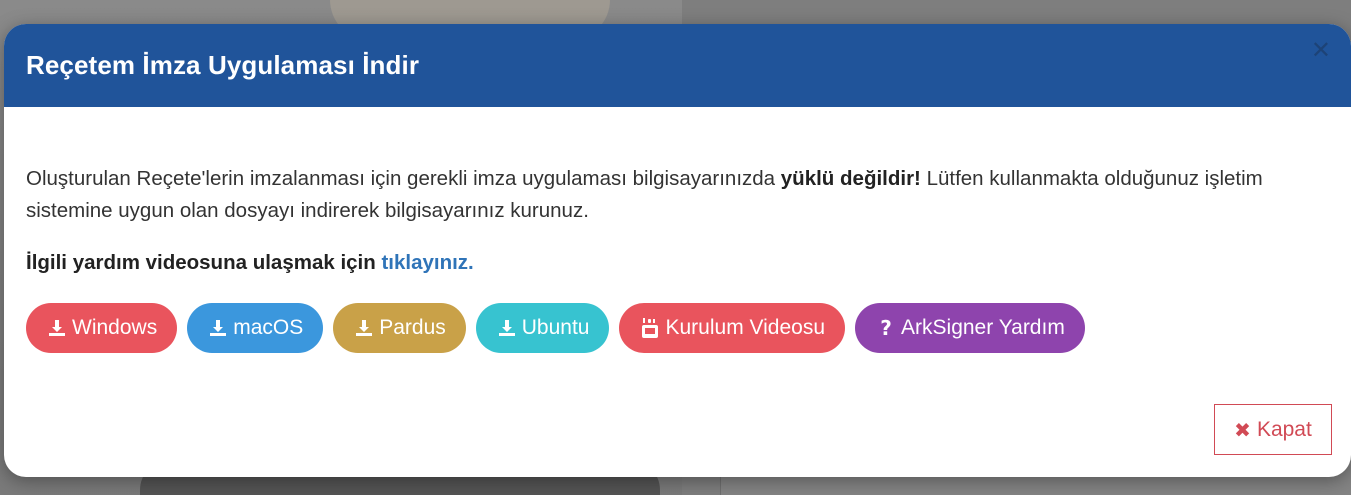  I want to click on installation-video-button: Kurulum Videosu, so click(732, 328).